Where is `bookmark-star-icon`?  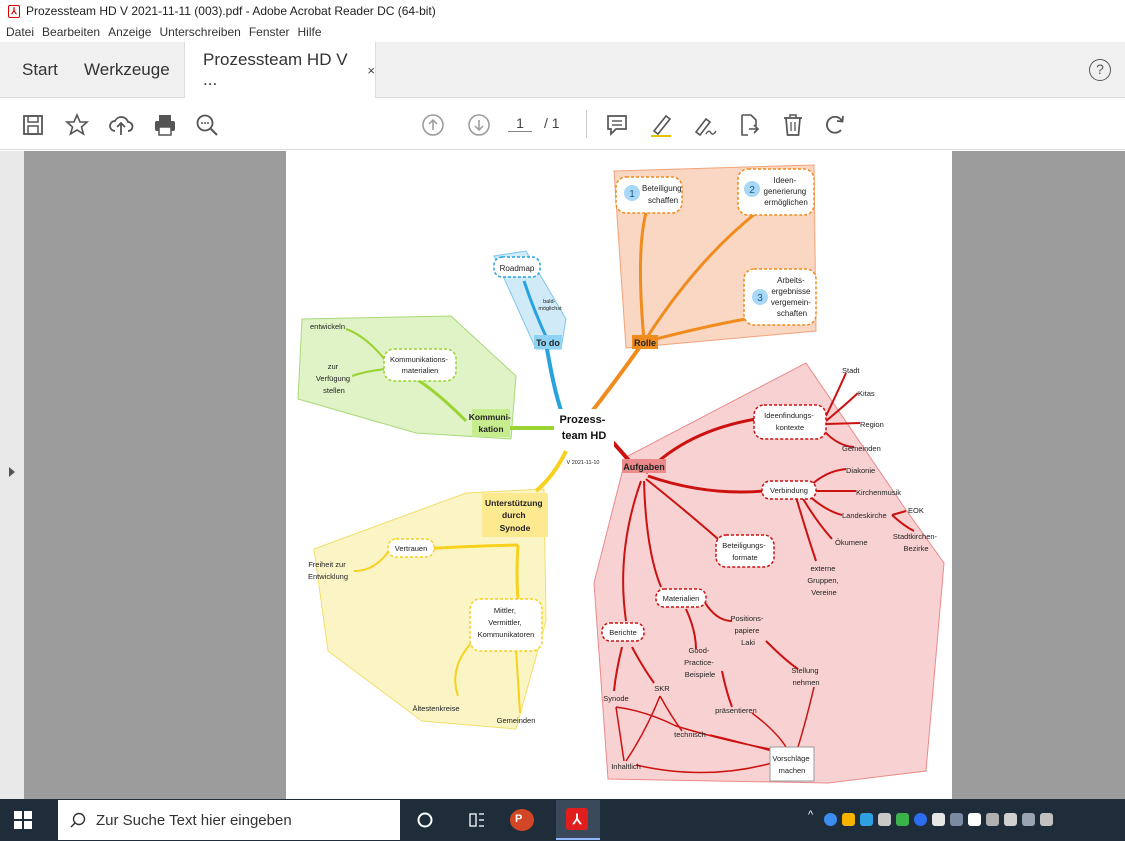
bookmark-star-icon is located at coordinates (77, 125).